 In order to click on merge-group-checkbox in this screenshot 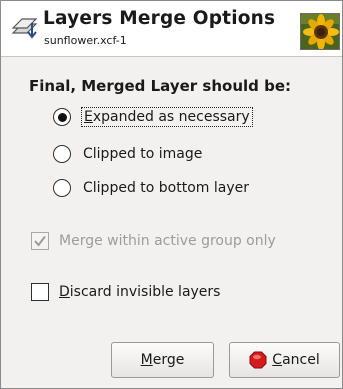, I will do `click(40, 241)`.